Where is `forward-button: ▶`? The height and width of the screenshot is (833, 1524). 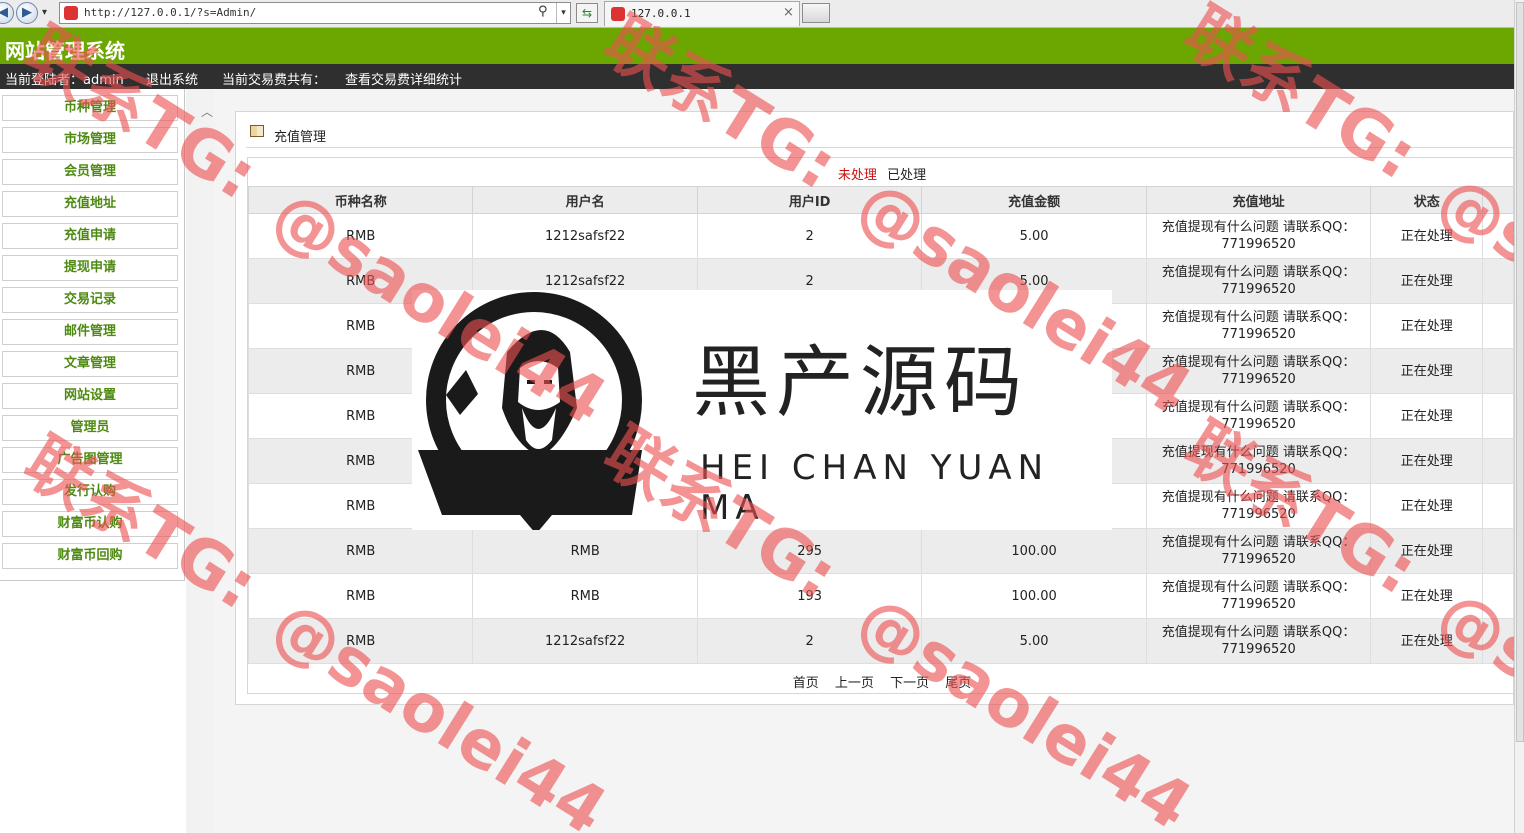 forward-button: ▶ is located at coordinates (27, 13).